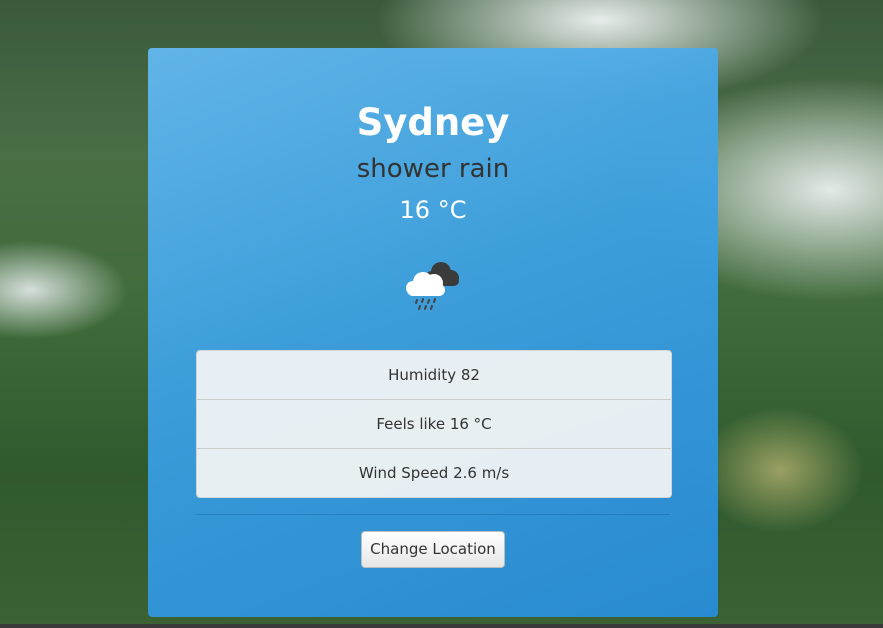  I want to click on temperature: 16 °C, so click(433, 210).